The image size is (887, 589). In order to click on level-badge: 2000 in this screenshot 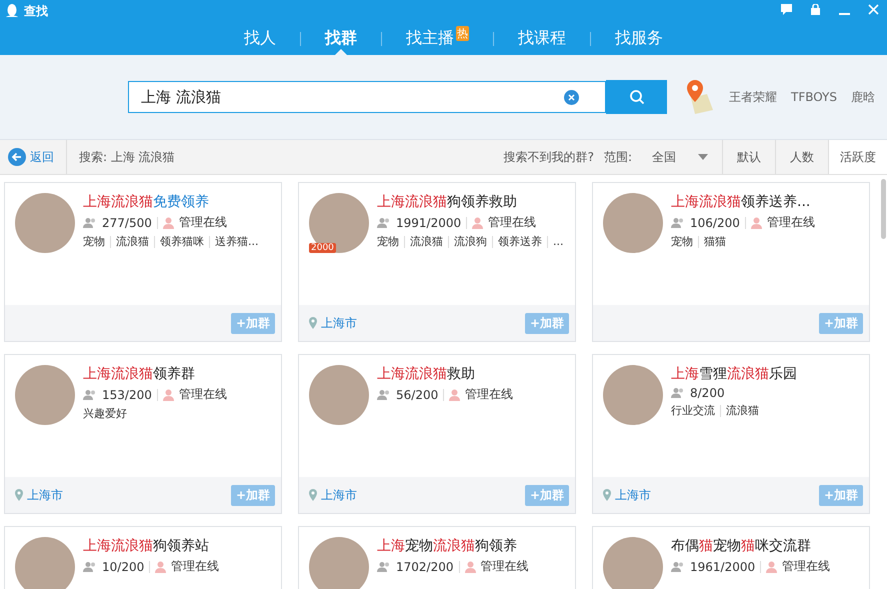, I will do `click(322, 248)`.